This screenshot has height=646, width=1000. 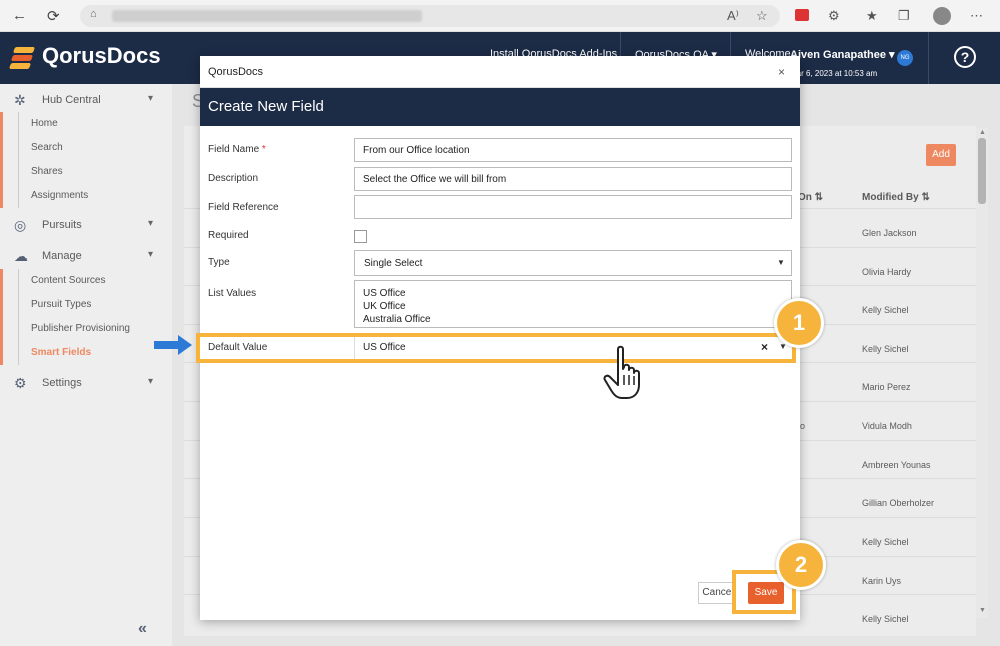 I want to click on browser-toolbar: ← ⟳ ⌂ A⁾ ☆ ⚙ ★ ❐ ⋯, so click(x=500, y=16).